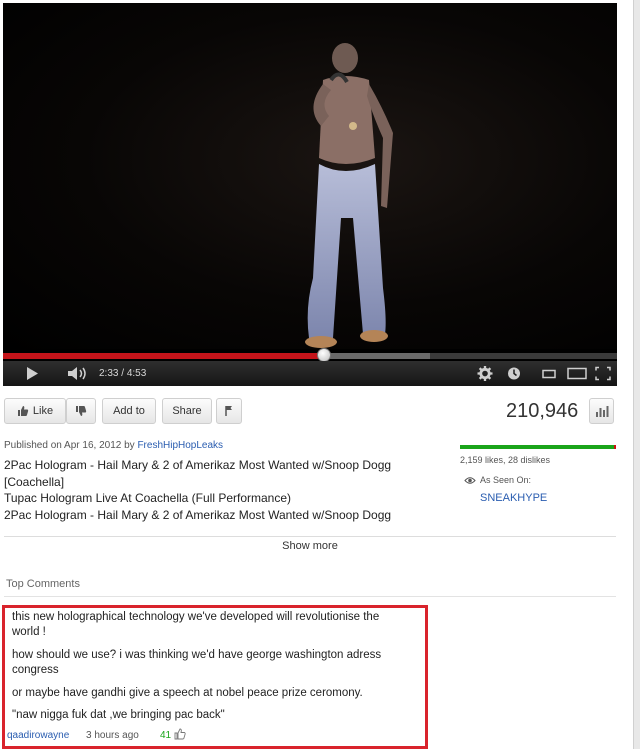 The image size is (640, 749). I want to click on comment-vote-count: 41, so click(166, 735).